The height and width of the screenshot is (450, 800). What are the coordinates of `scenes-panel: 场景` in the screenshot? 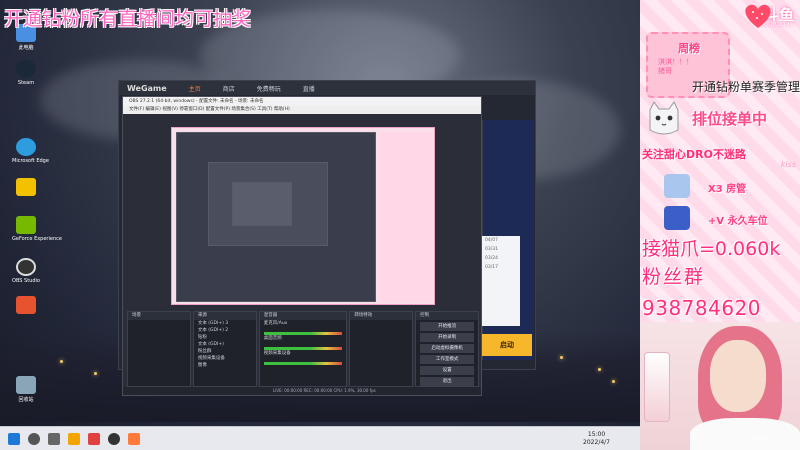 It's located at (159, 349).